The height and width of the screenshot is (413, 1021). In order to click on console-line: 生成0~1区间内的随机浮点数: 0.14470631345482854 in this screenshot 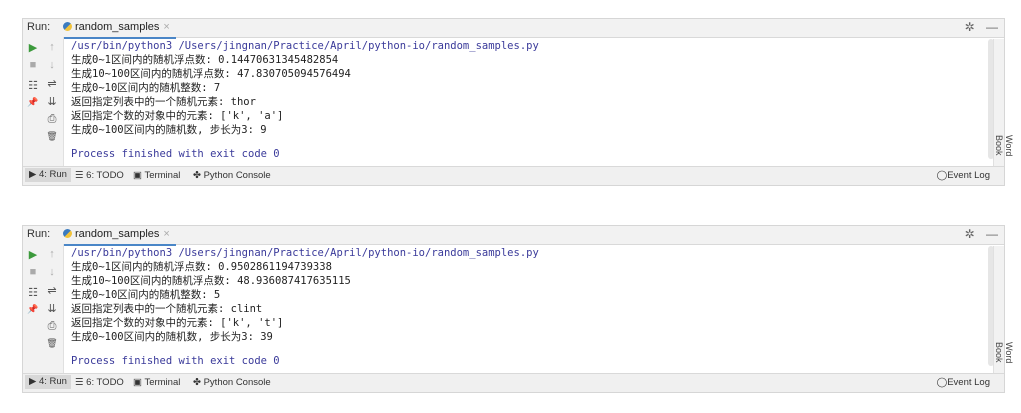, I will do `click(205, 60)`.